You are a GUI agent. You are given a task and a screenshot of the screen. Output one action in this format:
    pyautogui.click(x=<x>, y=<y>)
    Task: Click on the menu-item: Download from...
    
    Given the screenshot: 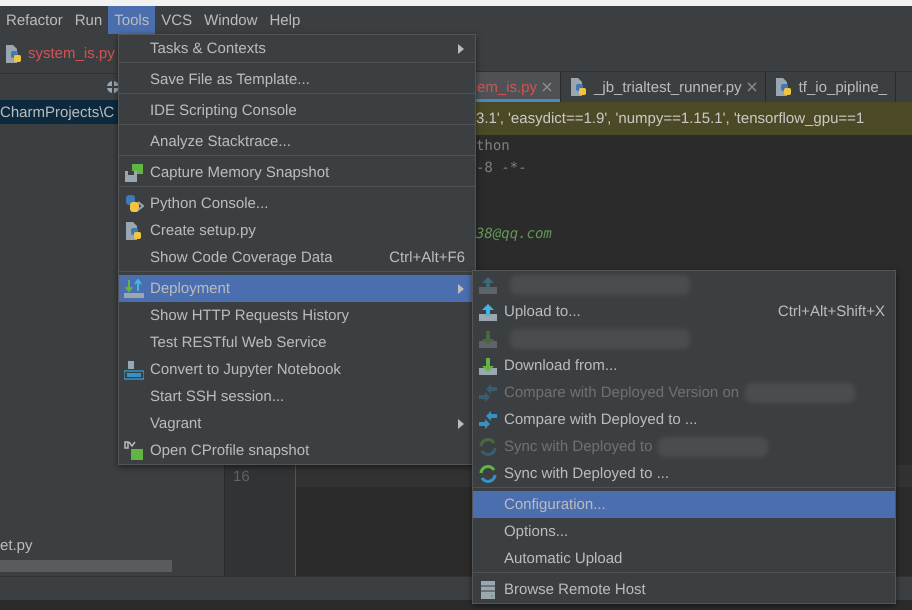 What is the action you would take?
    pyautogui.click(x=684, y=365)
    